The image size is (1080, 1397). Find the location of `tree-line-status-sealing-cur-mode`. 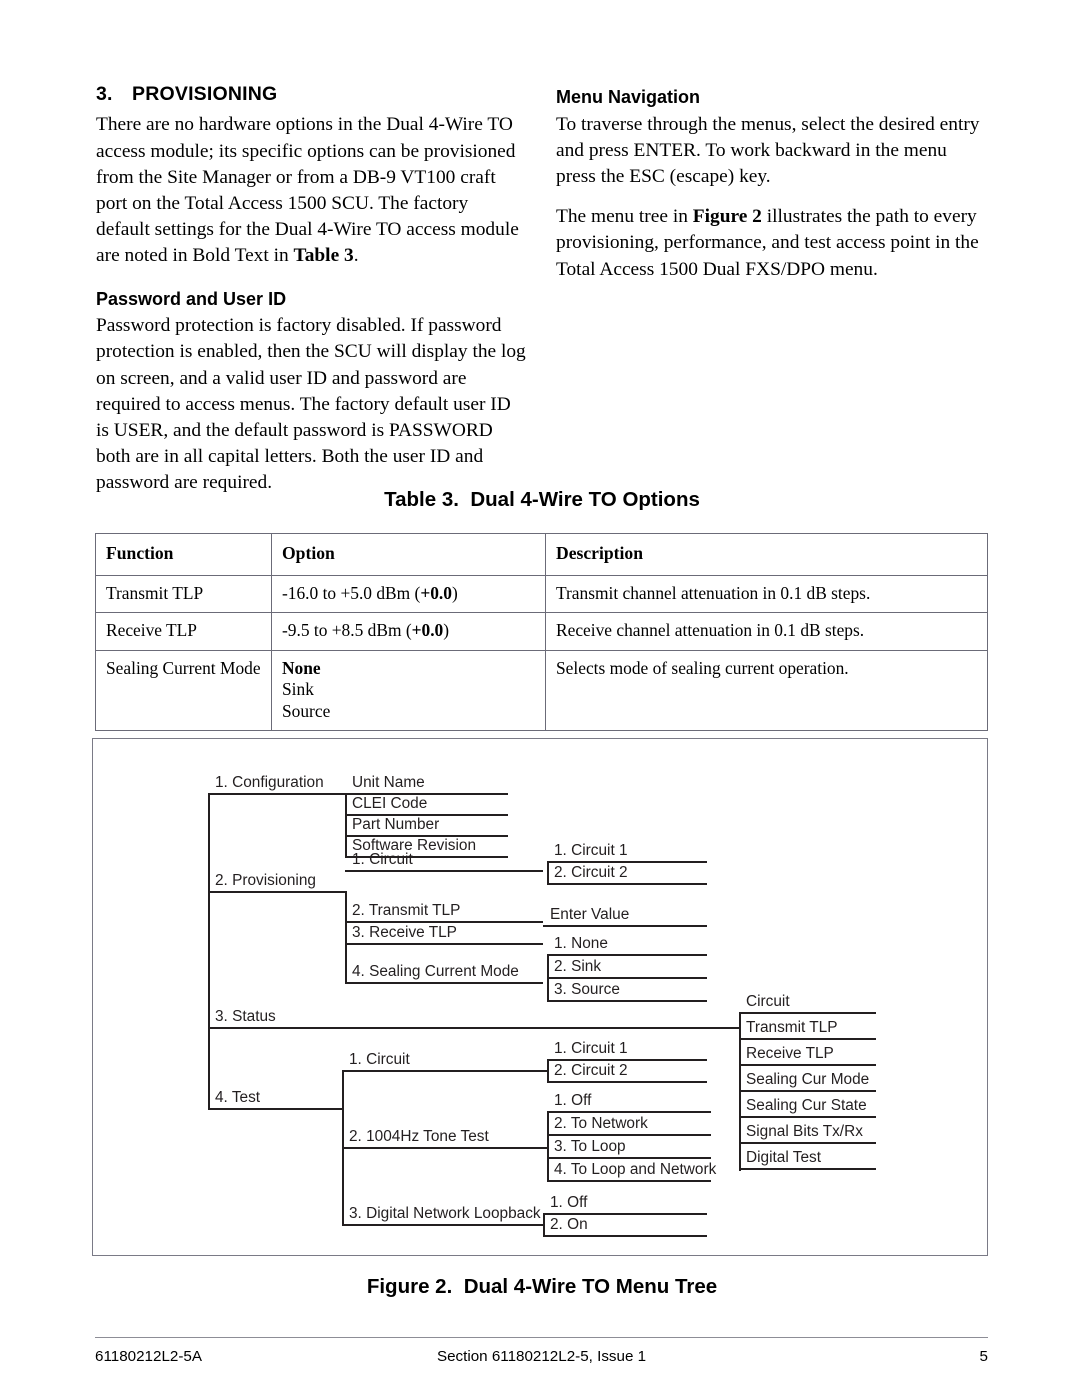

tree-line-status-sealing-cur-mode is located at coordinates (807, 1091).